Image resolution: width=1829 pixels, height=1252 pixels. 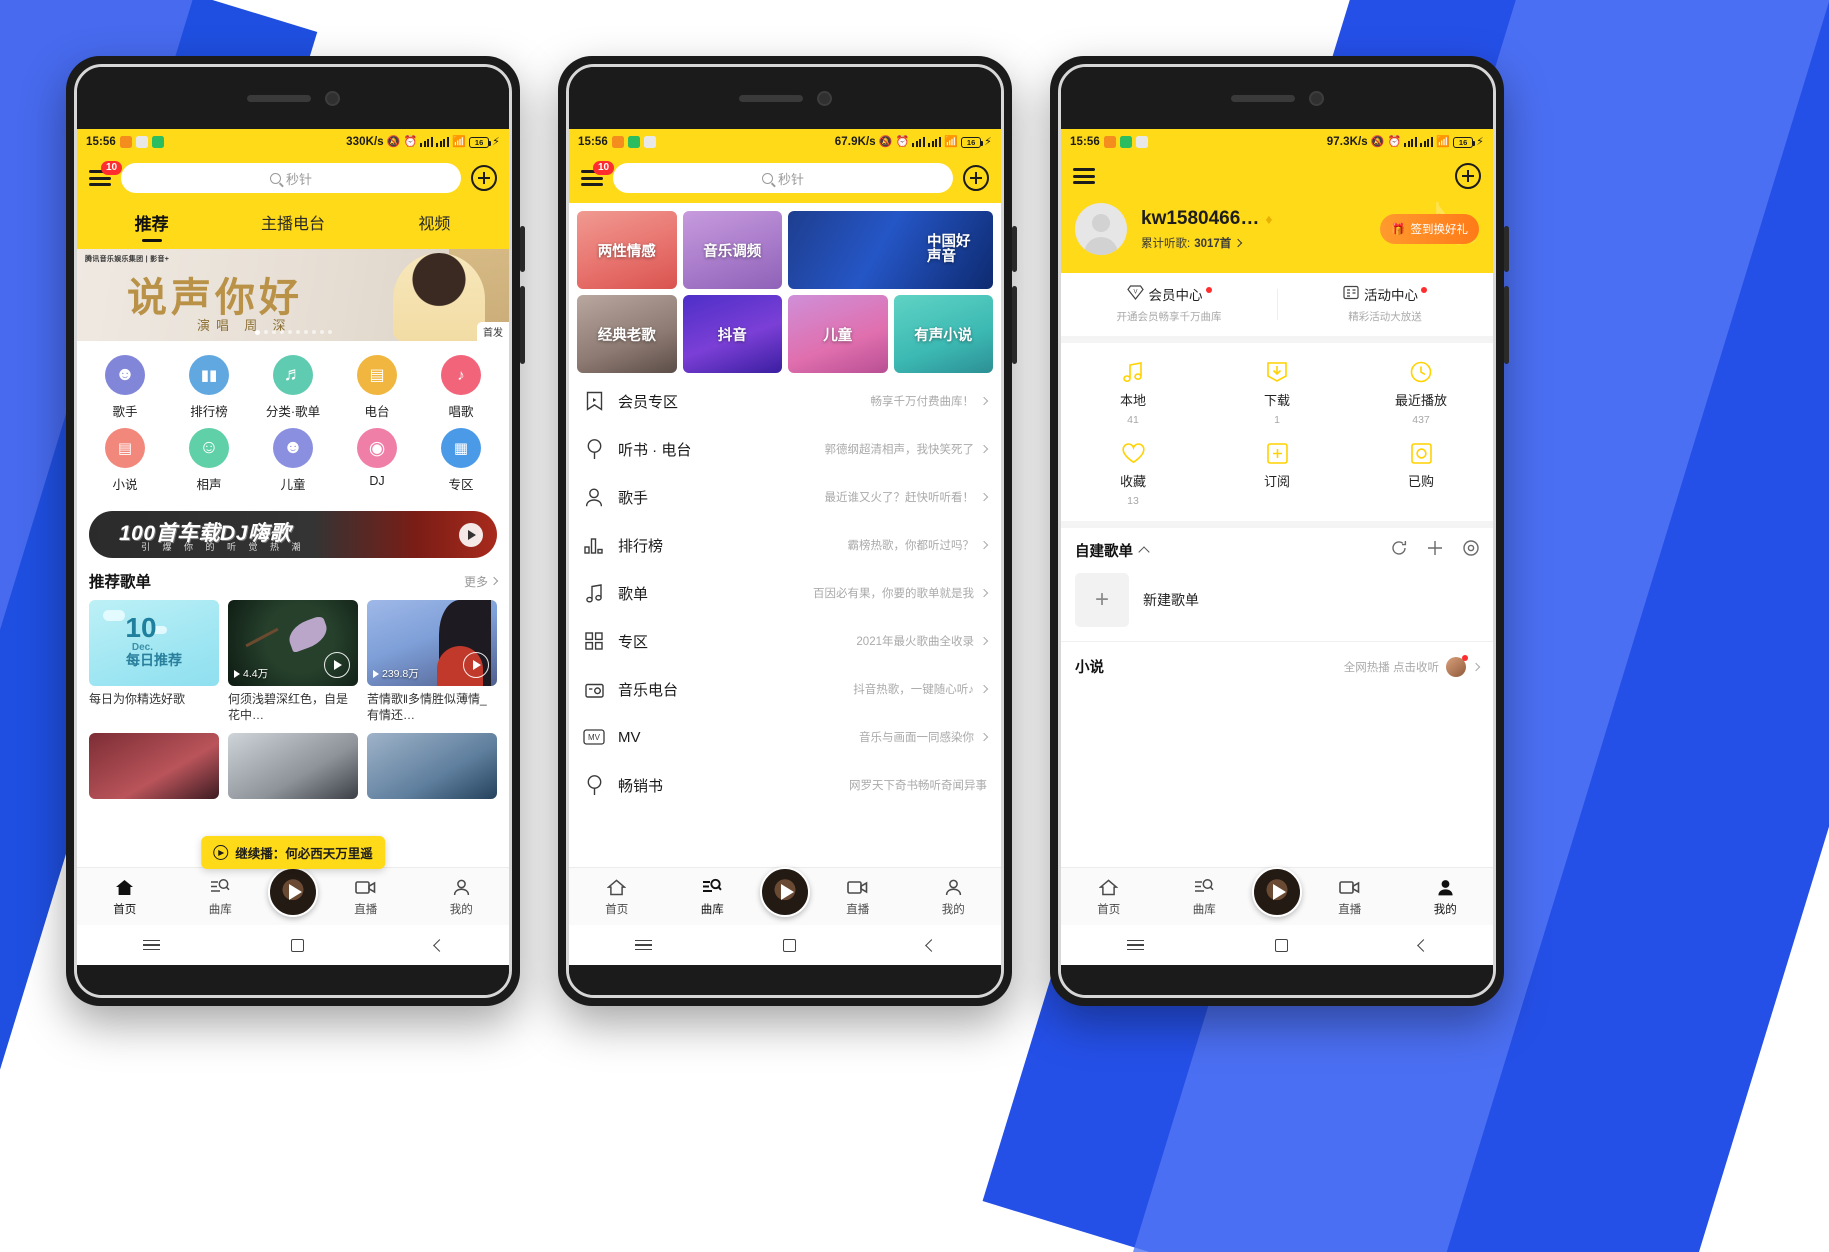 I want to click on play-icon, so click(x=471, y=534).